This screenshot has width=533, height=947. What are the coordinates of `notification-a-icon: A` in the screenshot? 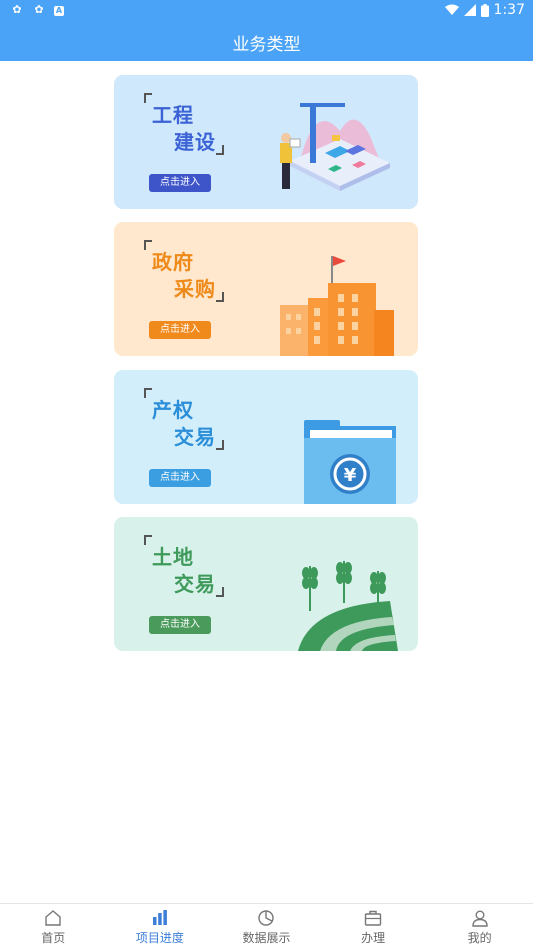 It's located at (59, 11).